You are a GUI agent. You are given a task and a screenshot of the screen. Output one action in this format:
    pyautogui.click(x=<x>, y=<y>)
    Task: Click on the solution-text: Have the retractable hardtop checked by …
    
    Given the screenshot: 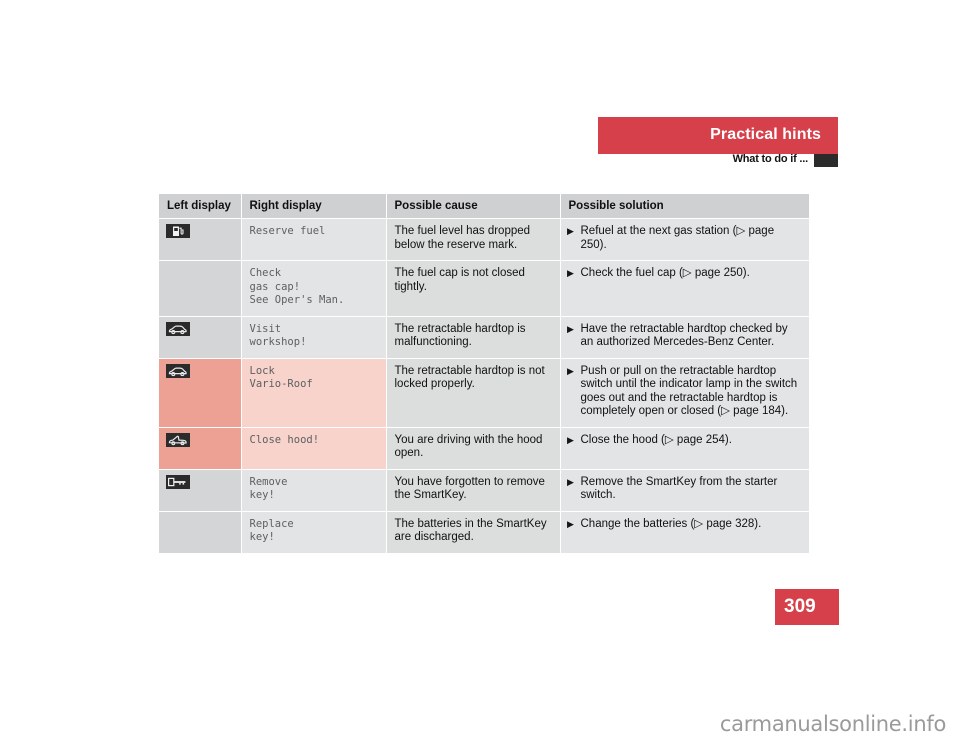 What is the action you would take?
    pyautogui.click(x=684, y=335)
    